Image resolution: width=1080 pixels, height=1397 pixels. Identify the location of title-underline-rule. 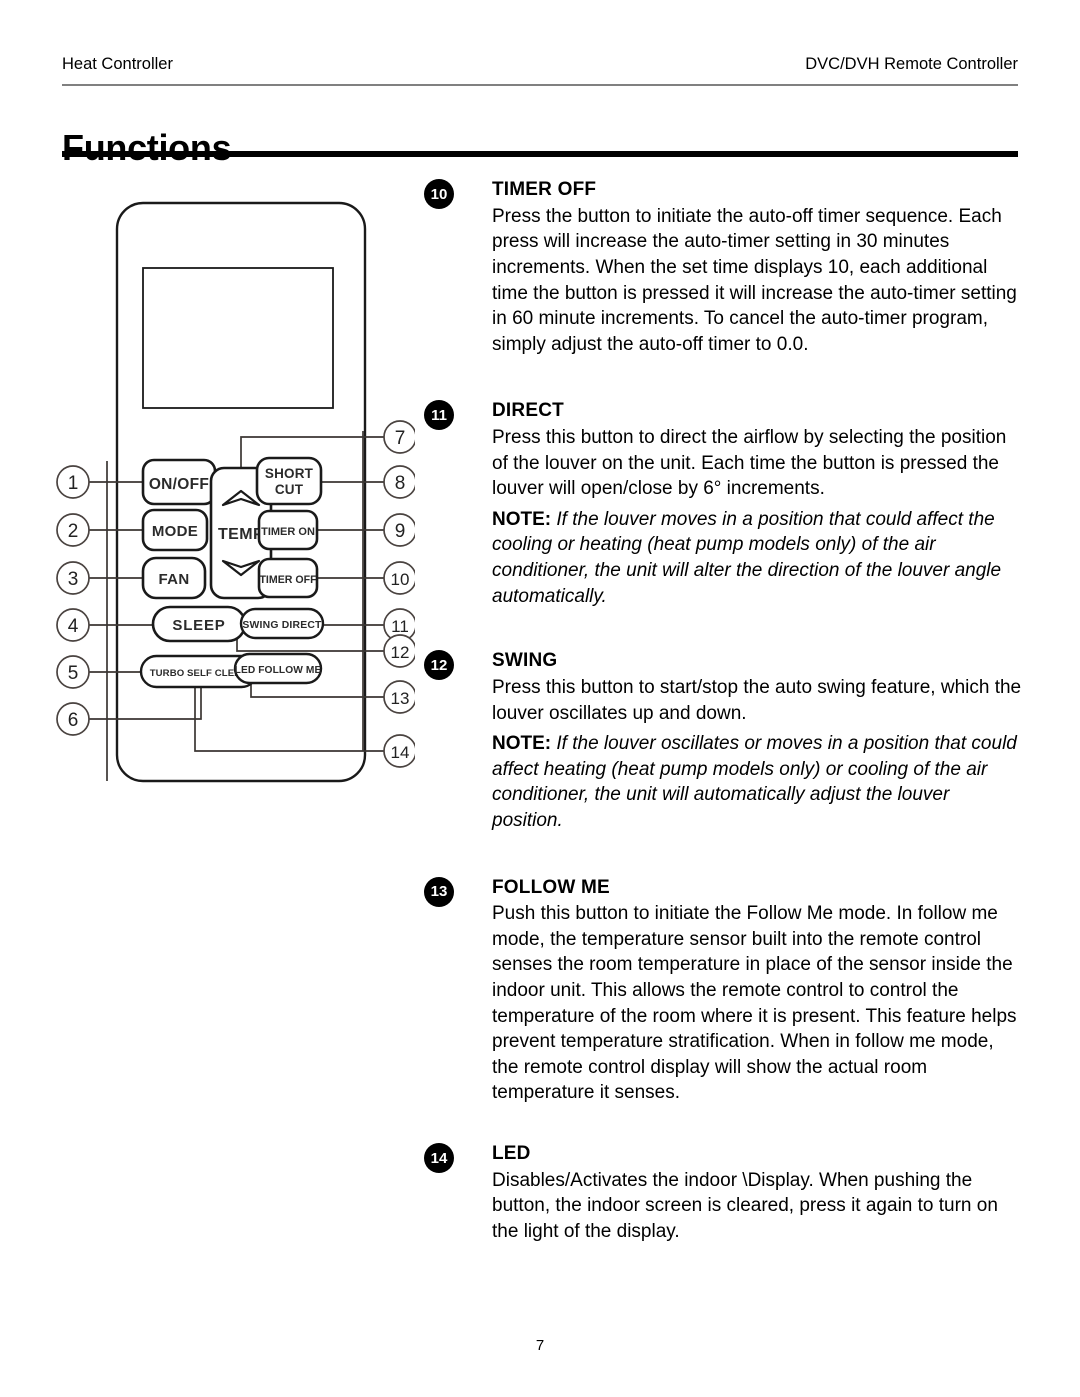
(540, 154).